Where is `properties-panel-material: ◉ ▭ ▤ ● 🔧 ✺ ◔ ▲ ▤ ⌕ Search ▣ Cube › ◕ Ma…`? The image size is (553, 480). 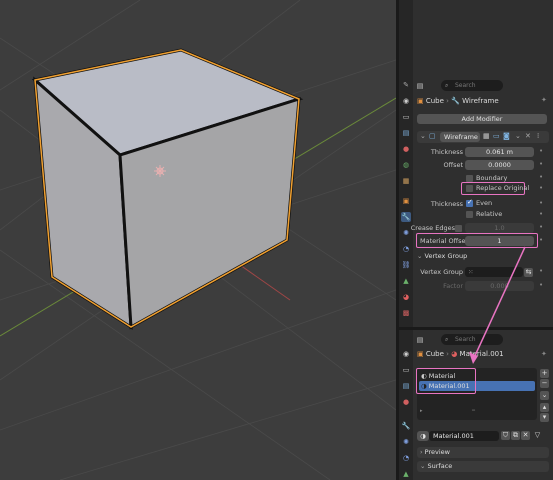
properties-panel-material: ◉ ▭ ▤ ● 🔧 ✺ ◔ ▲ ▤ ⌕ Search ▣ Cube › ◕ Ma… is located at coordinates (476, 405).